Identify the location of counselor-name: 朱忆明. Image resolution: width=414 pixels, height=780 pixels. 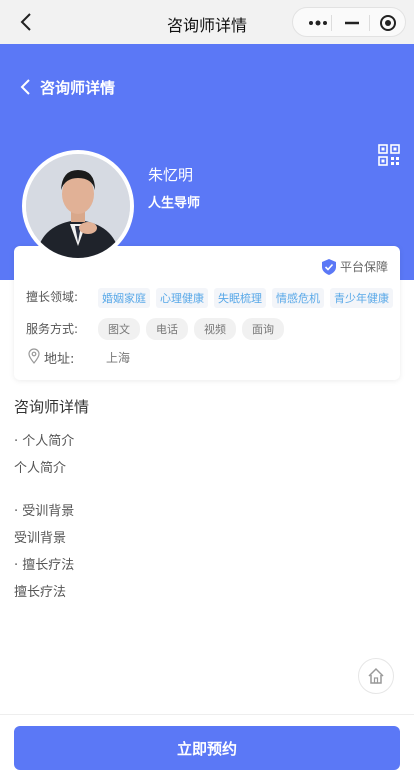
(171, 175).